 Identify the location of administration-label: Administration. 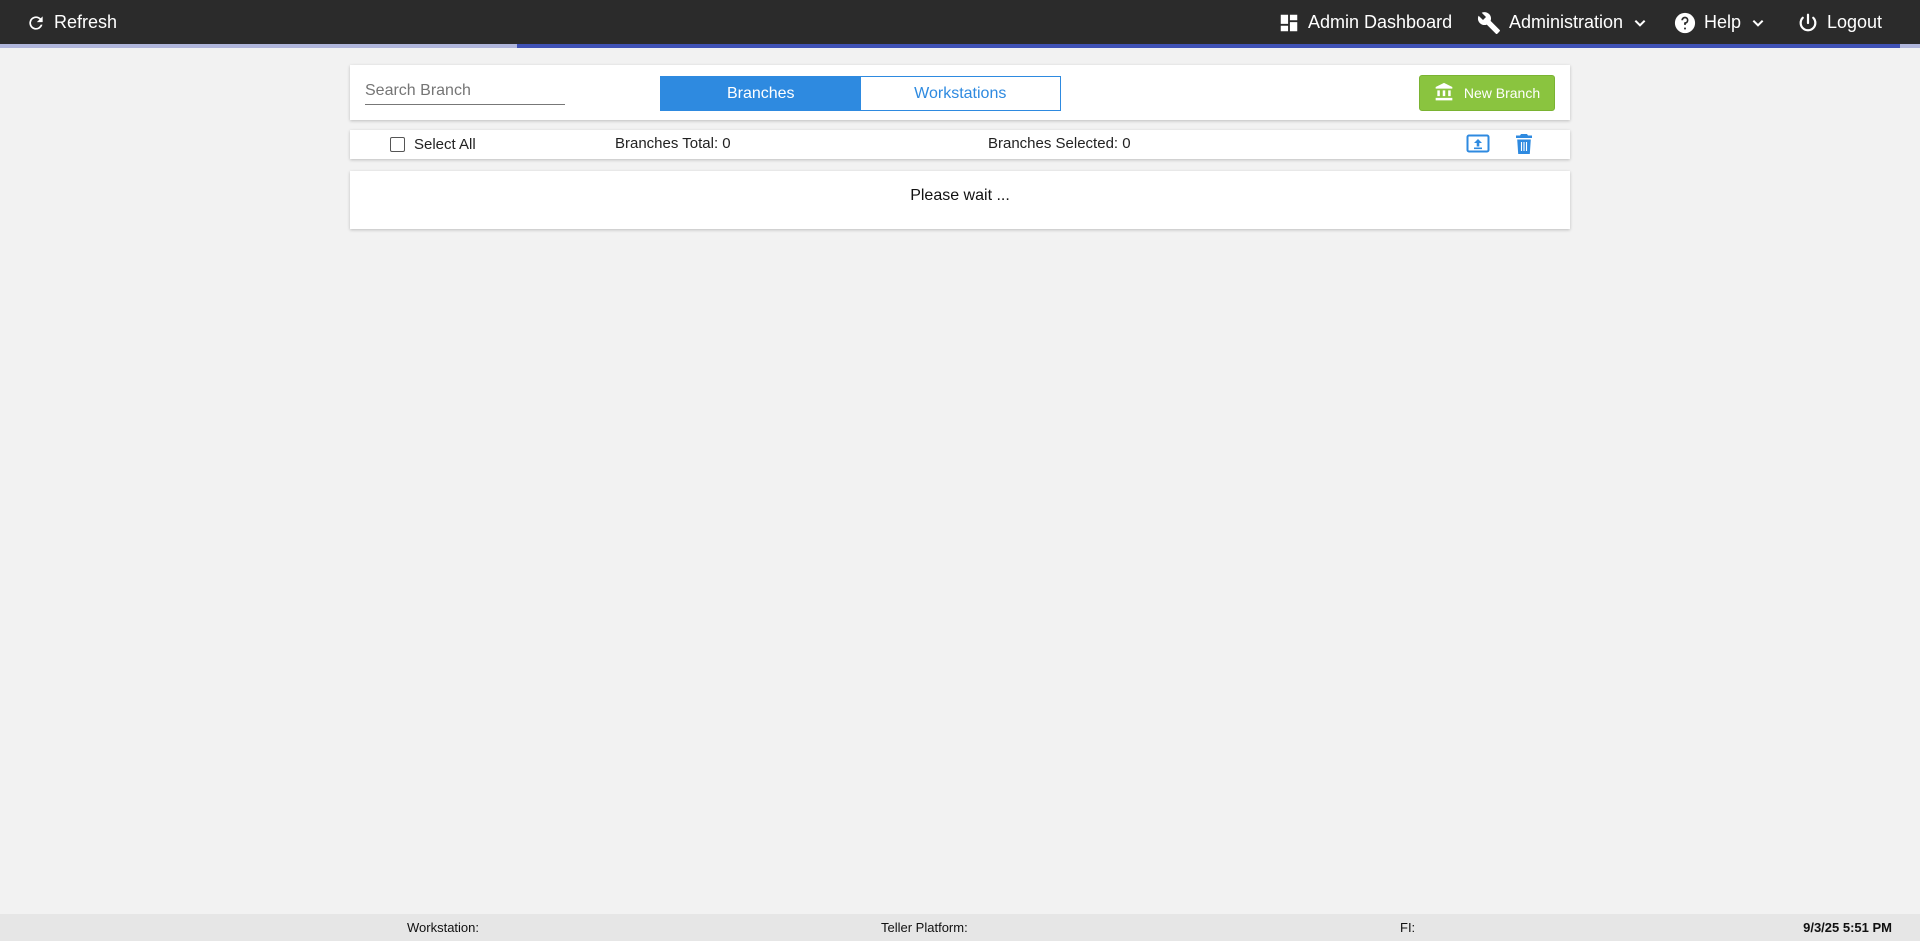
(1566, 22).